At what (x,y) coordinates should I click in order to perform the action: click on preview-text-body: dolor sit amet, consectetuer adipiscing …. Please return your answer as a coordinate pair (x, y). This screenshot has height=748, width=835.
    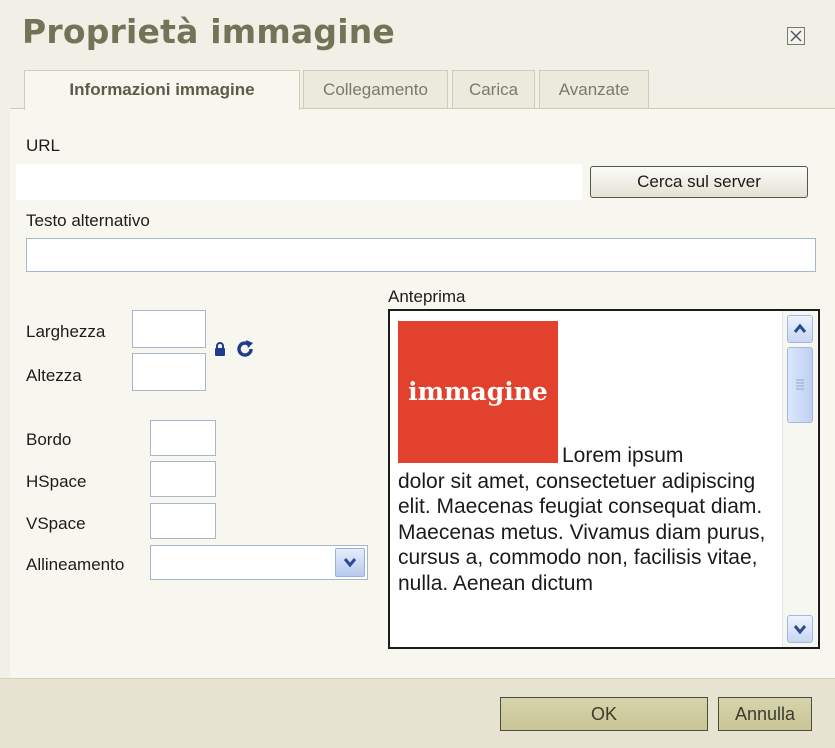
    Looking at the image, I should click on (582, 532).